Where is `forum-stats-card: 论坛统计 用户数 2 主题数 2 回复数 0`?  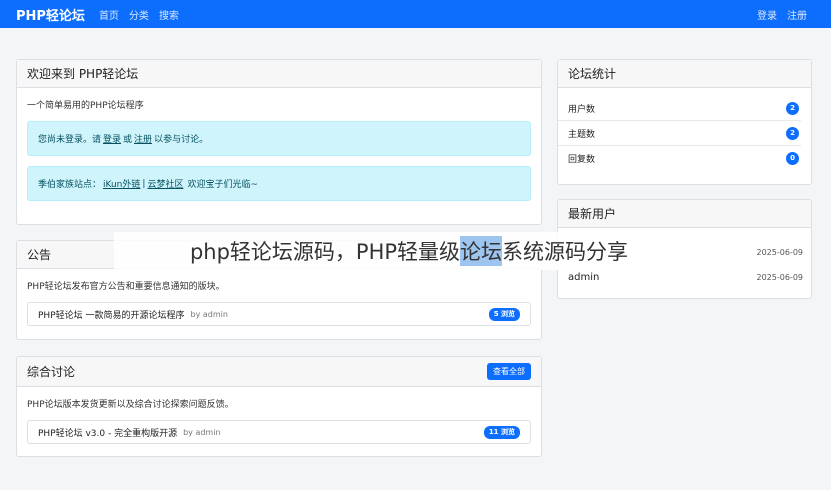 forum-stats-card: 论坛统计 用户数 2 主题数 2 回复数 0 is located at coordinates (684, 122).